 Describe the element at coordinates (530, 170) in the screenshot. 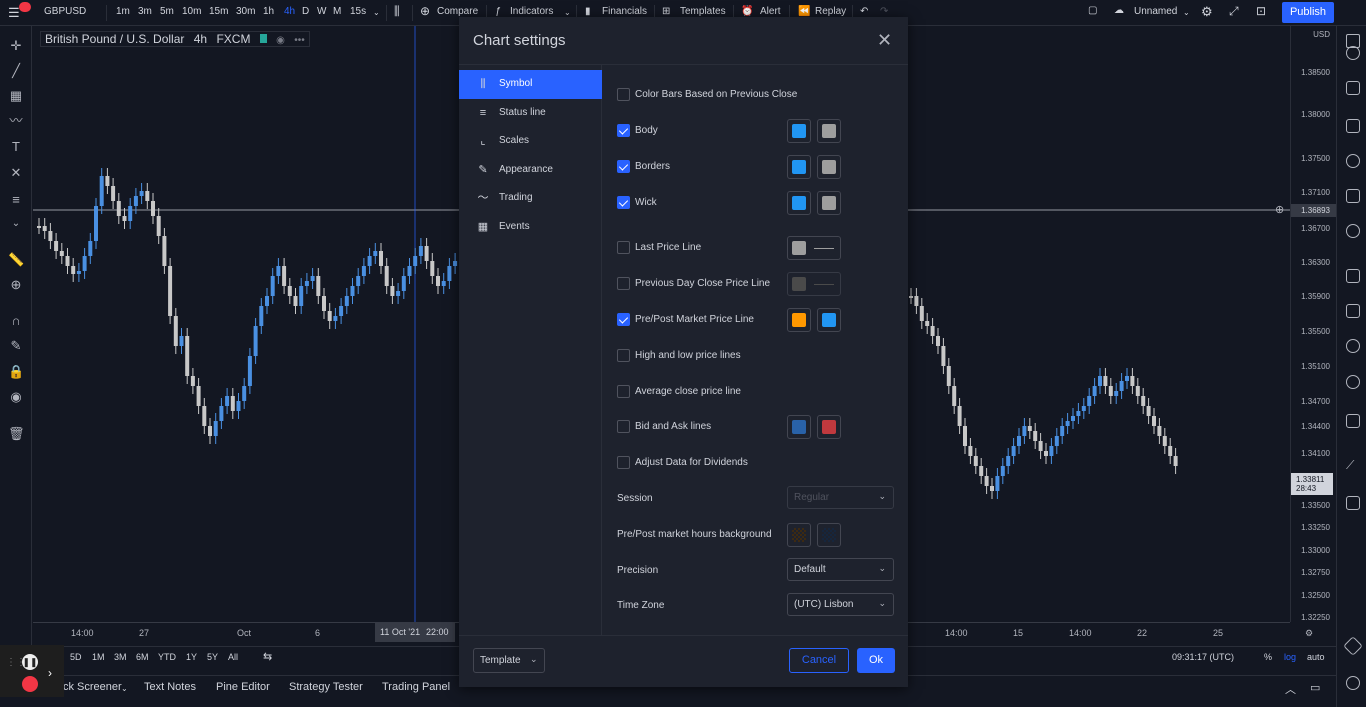

I see `nav-appearance: ✎ Appearance` at that location.